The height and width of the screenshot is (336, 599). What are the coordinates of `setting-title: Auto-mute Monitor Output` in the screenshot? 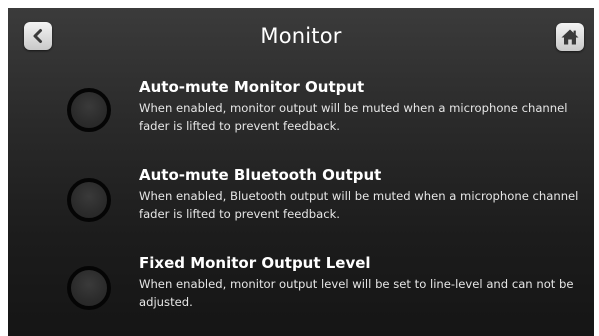 It's located at (252, 87).